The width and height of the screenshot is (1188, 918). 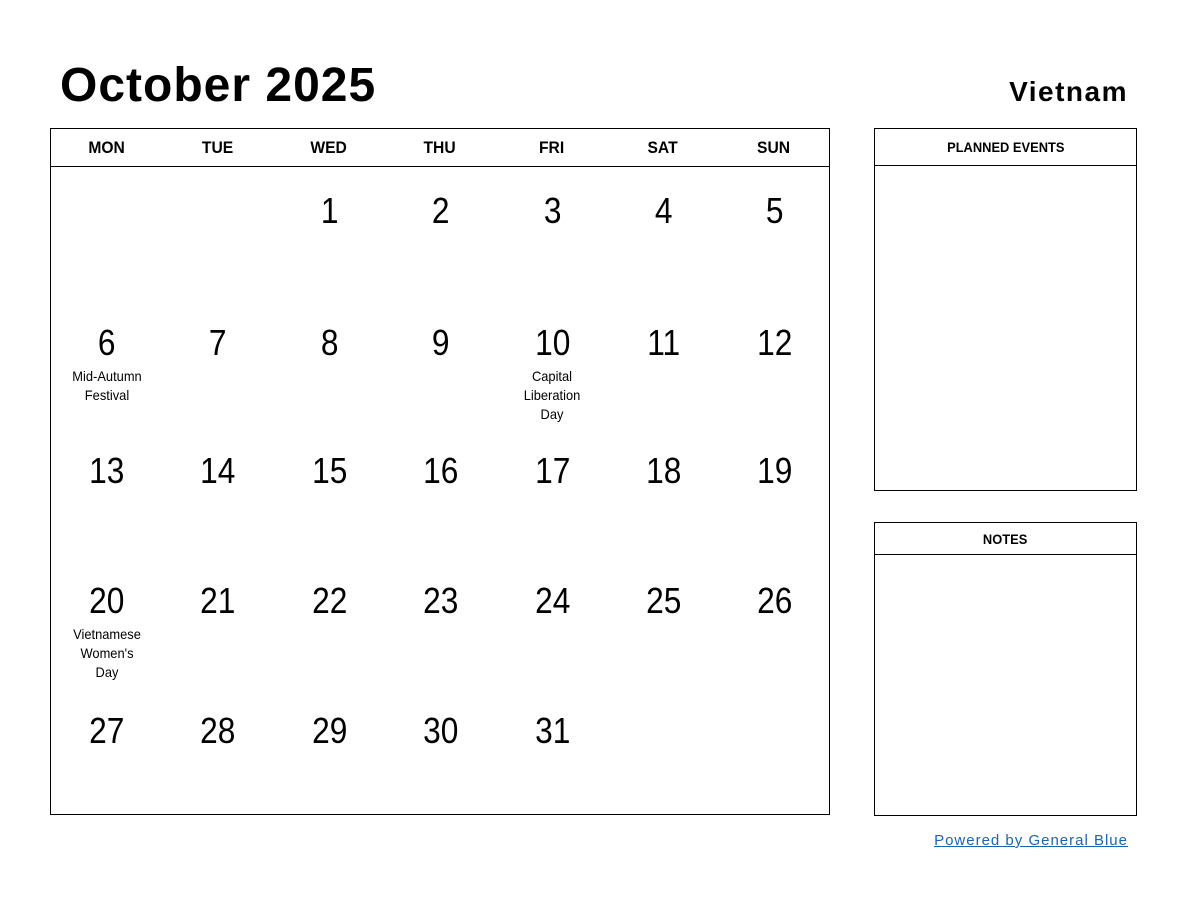 I want to click on planned-events-header: PLANNED EVENTS, so click(x=1005, y=147).